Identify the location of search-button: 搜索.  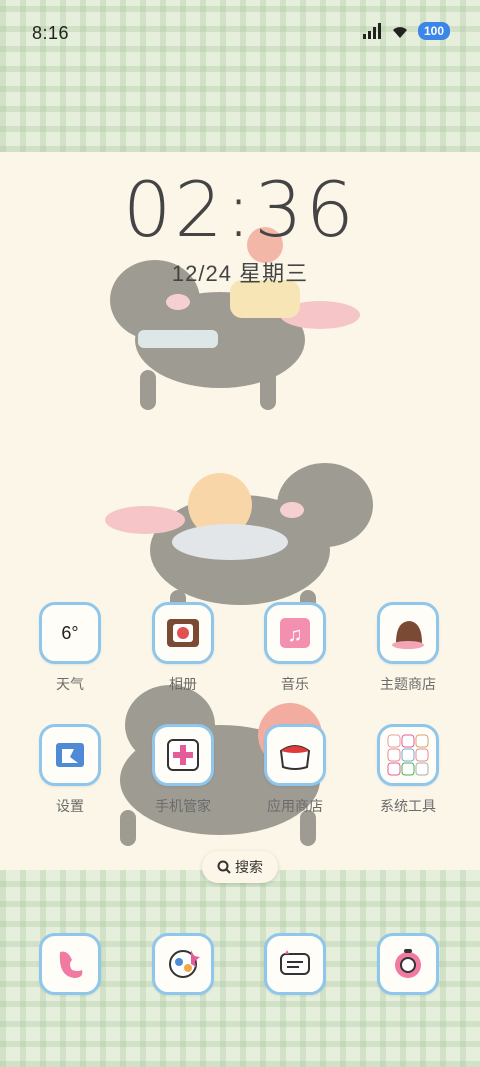
(240, 867).